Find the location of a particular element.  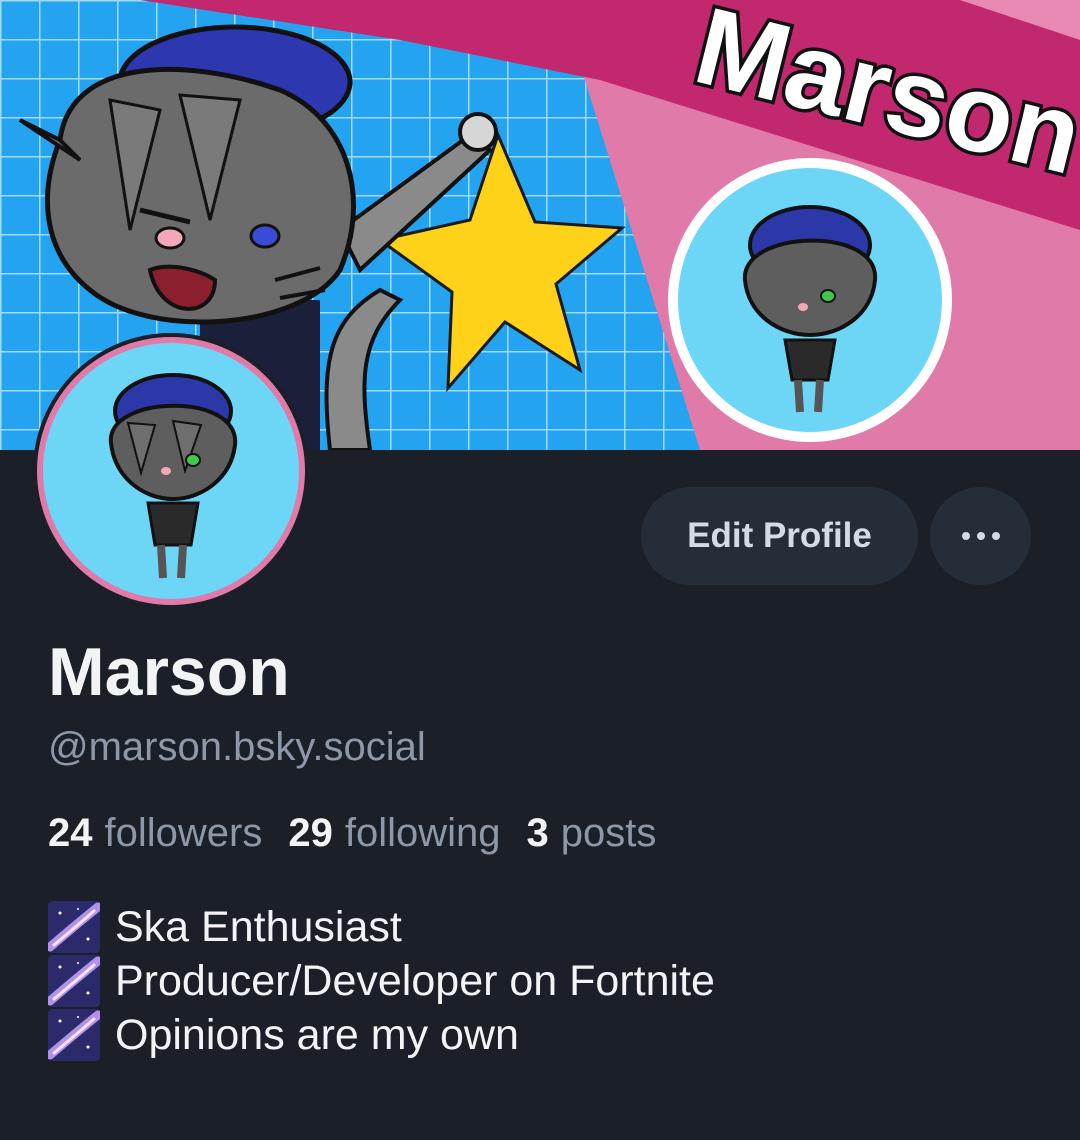

following-stat: 29 following is located at coordinates (394, 833).